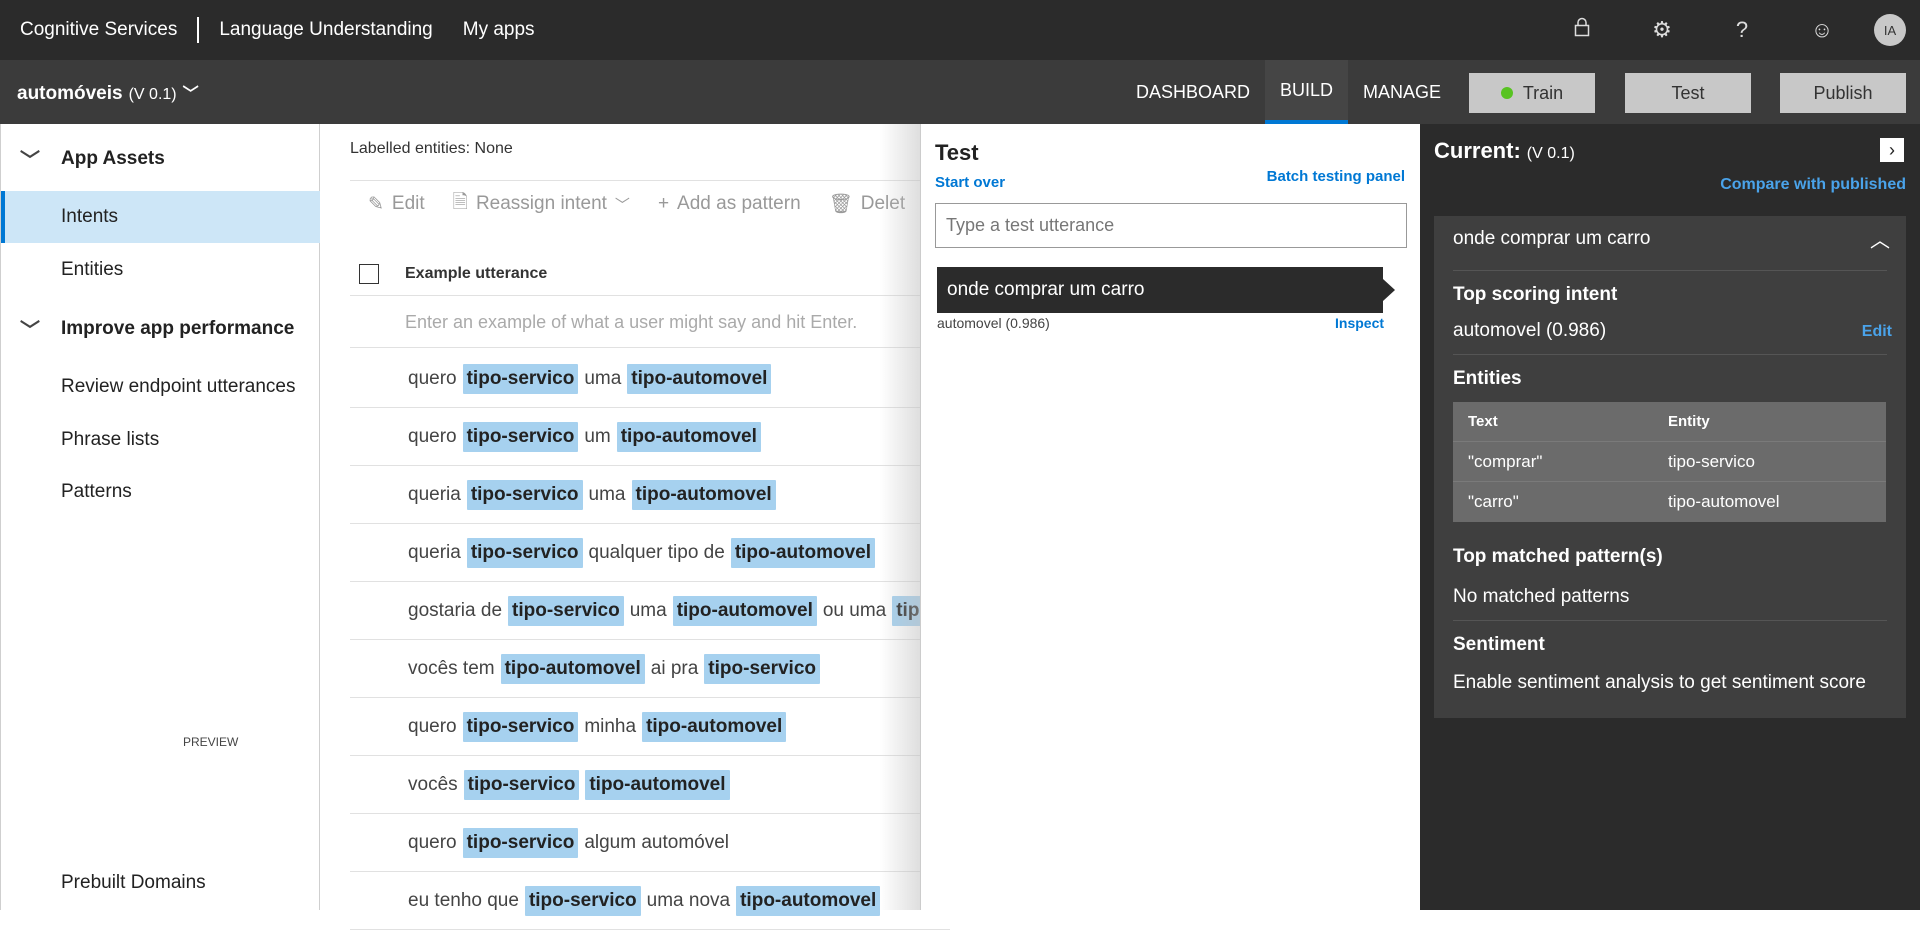  Describe the element at coordinates (739, 203) in the screenshot. I see `add-pattern-label: Add as pattern` at that location.